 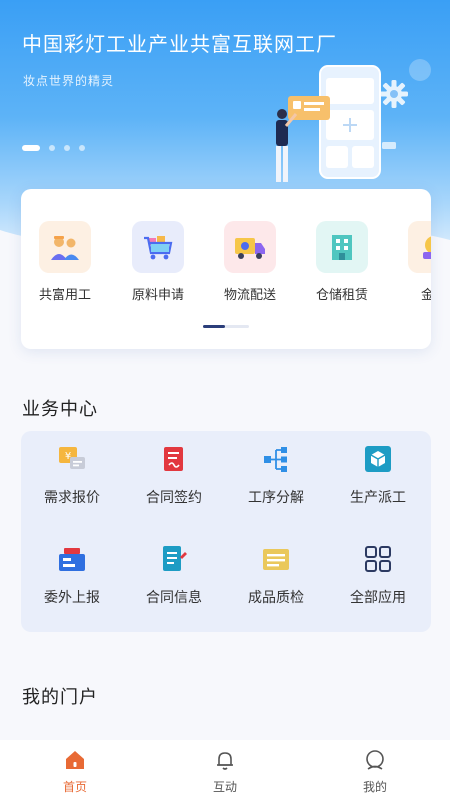 I want to click on scroll-indicator-fill, so click(x=214, y=326).